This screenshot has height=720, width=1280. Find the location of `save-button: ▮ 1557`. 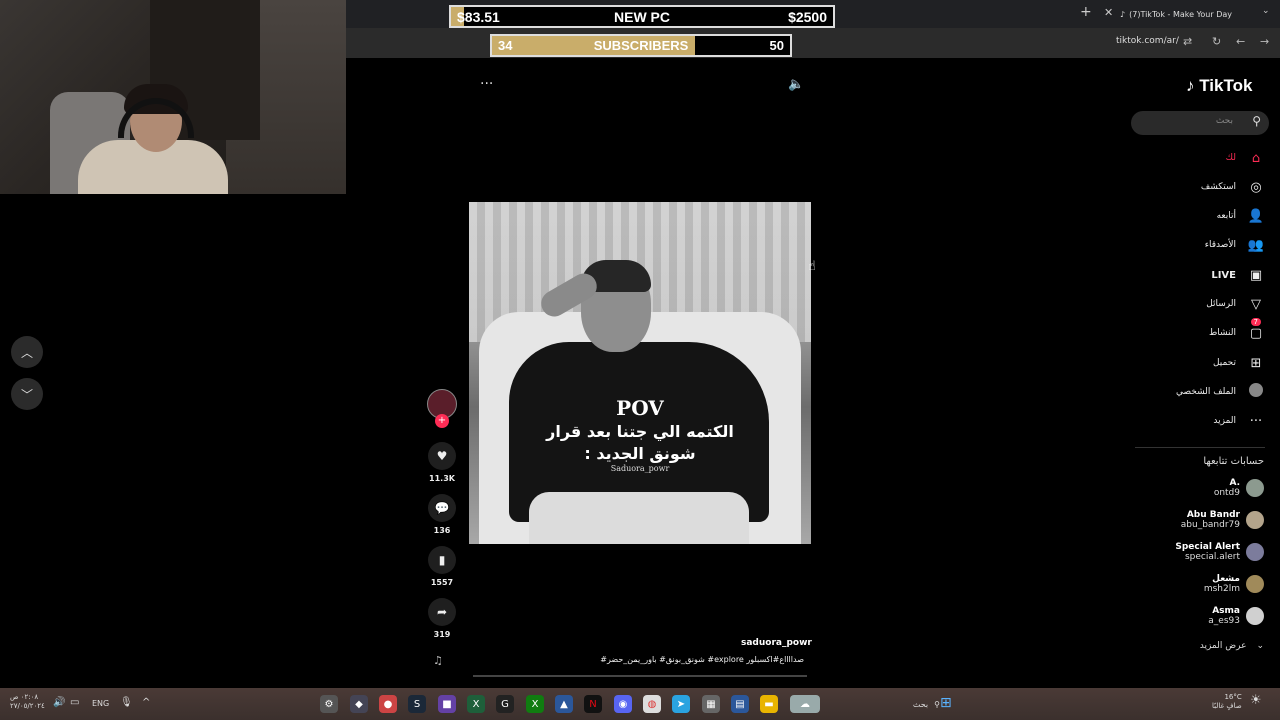

save-button: ▮ 1557 is located at coordinates (442, 566).